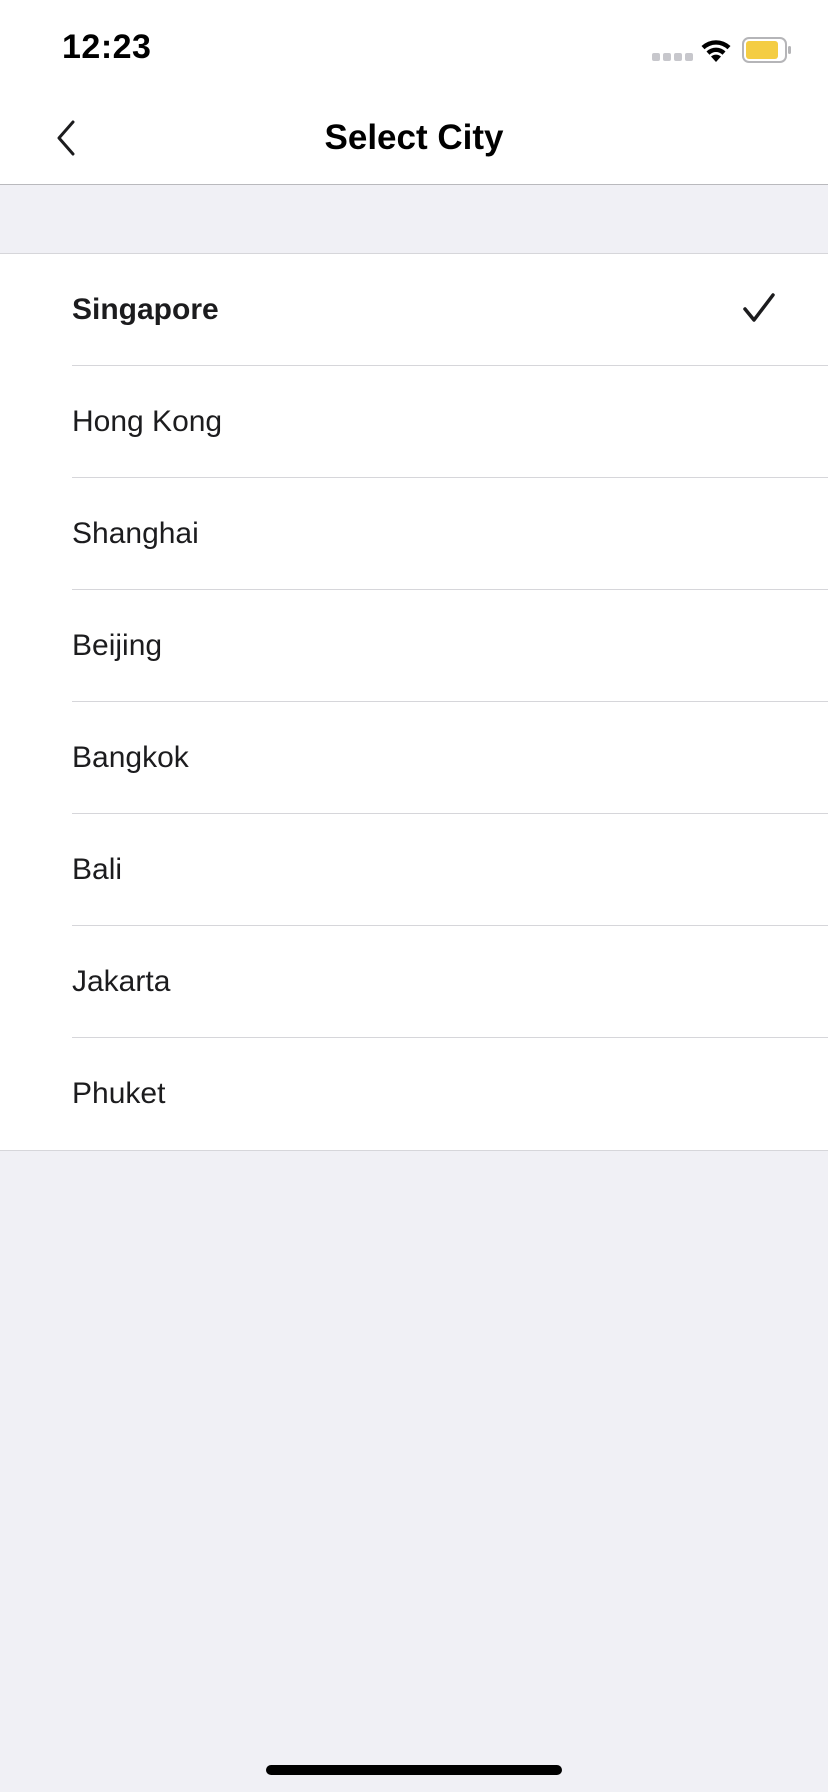  I want to click on city-label: Singapore, so click(145, 309).